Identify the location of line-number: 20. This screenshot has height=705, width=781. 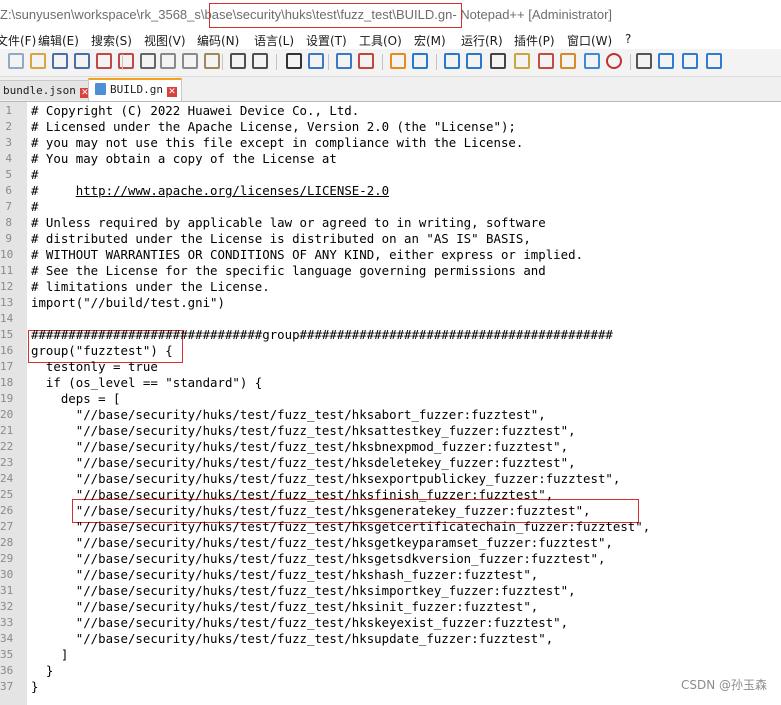
(7, 414).